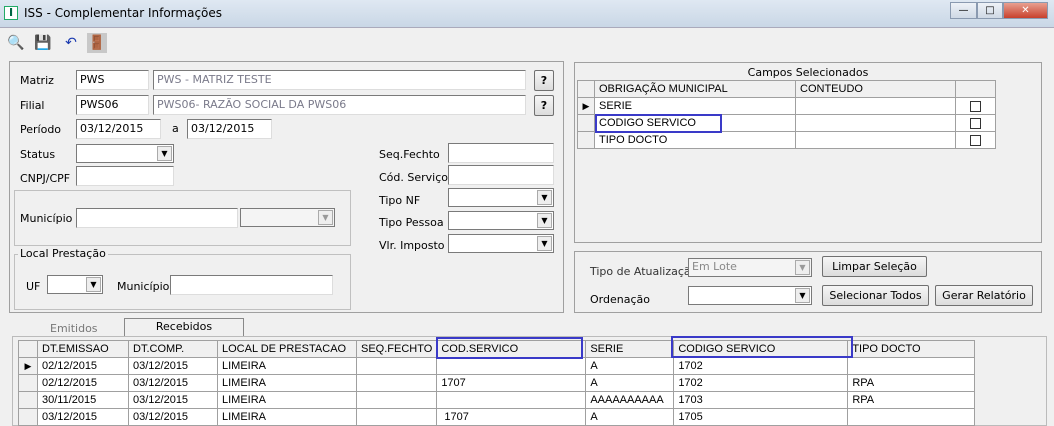 This screenshot has width=1054, height=426. I want to click on col-tipo-docto: TIPO DOCTO, so click(911, 349).